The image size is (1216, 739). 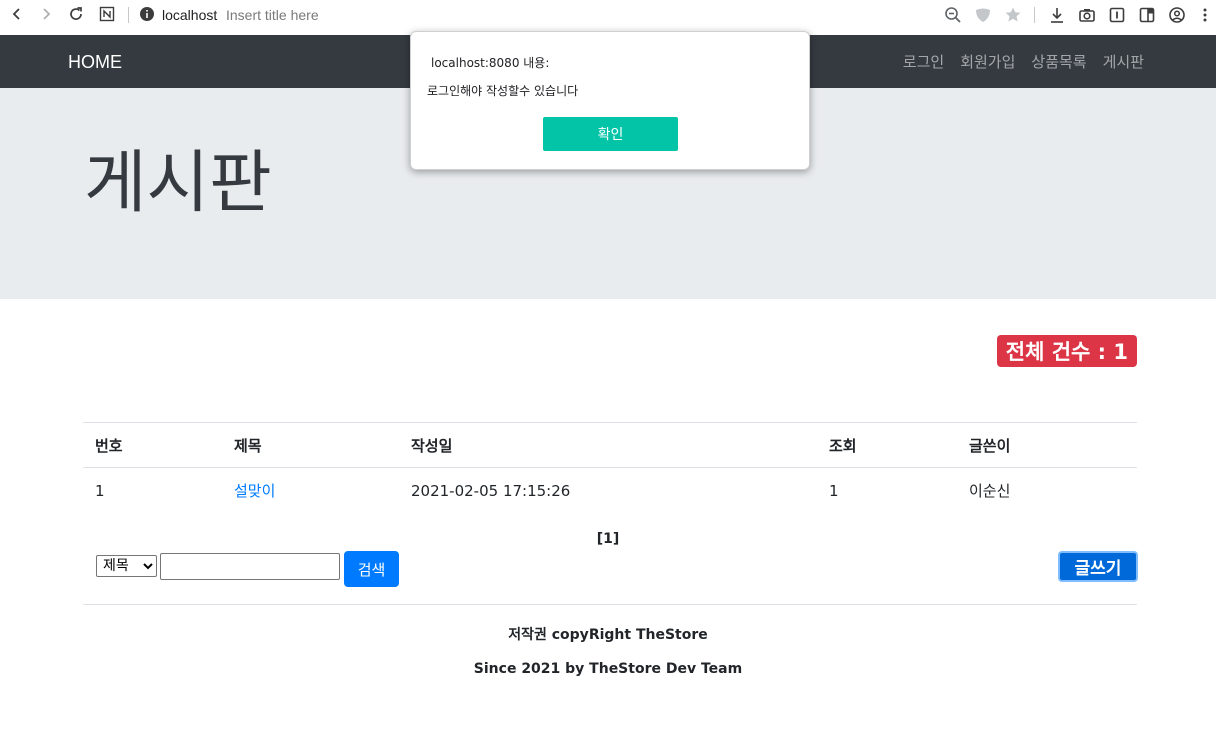 I want to click on nav-login-link: 로그인, so click(x=923, y=61).